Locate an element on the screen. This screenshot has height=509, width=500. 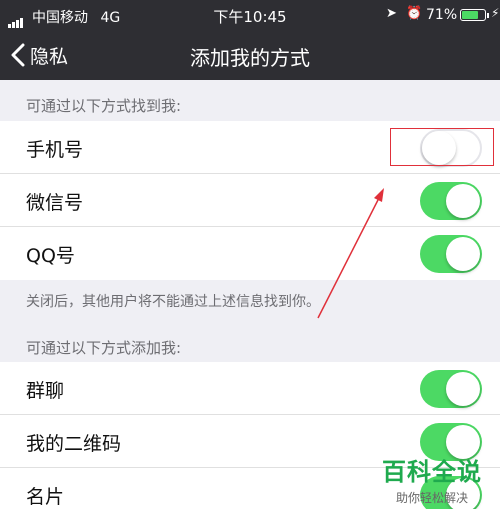
watermark-subtitle: 助你轻松解决 is located at coordinates (431, 498).